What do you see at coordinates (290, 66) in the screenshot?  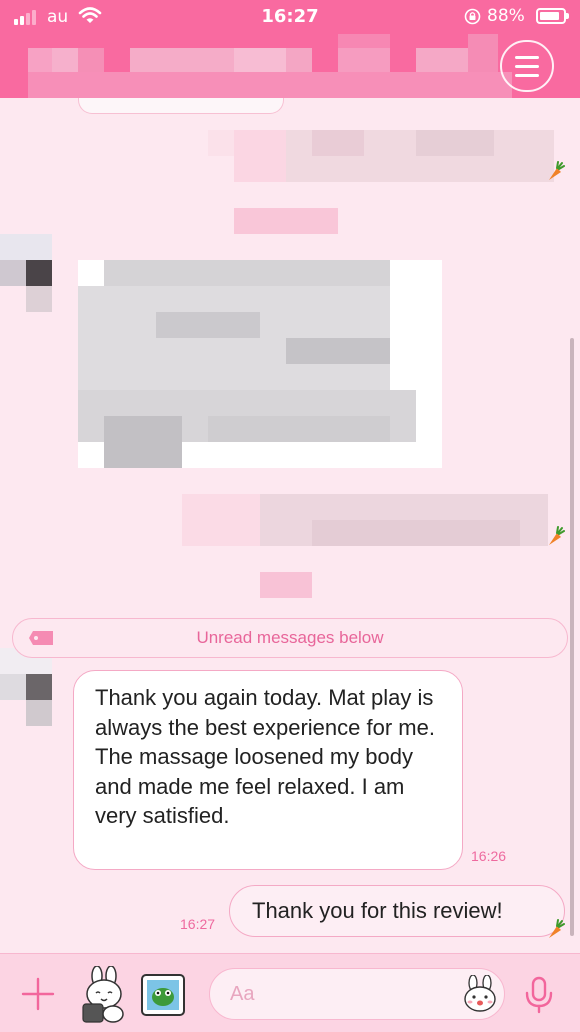 I see `chat-header` at bounding box center [290, 66].